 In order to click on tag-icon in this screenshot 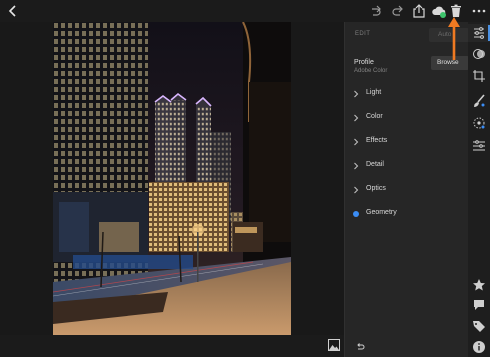, I will do `click(479, 326)`.